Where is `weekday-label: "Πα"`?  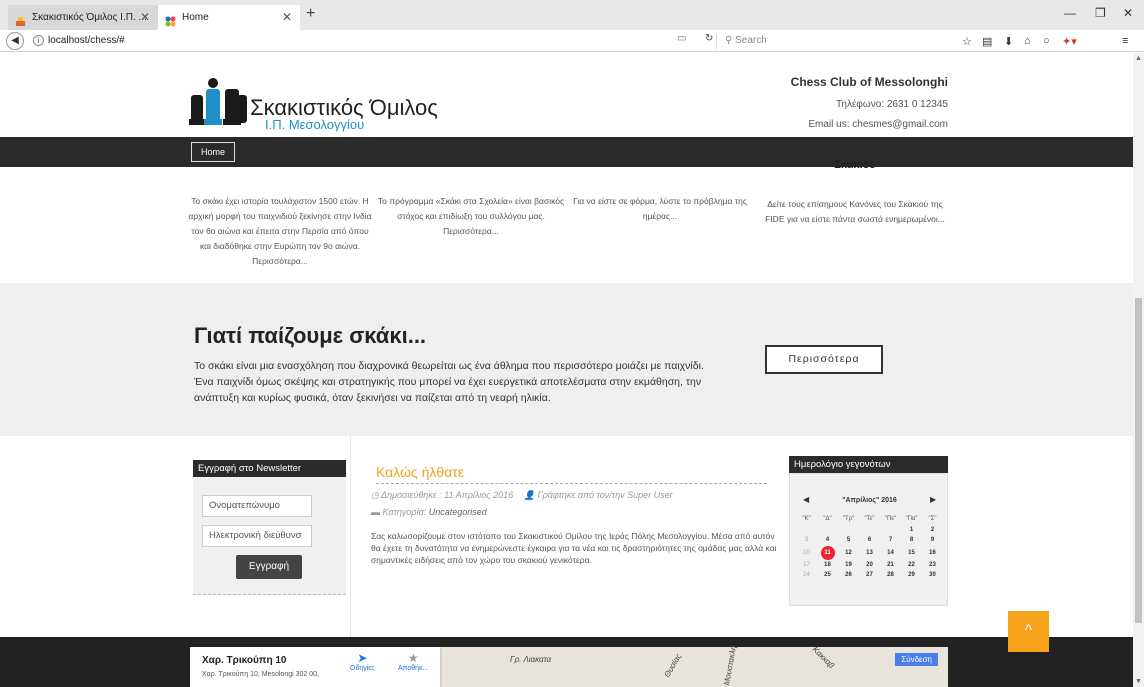 weekday-label: "Πα" is located at coordinates (911, 519).